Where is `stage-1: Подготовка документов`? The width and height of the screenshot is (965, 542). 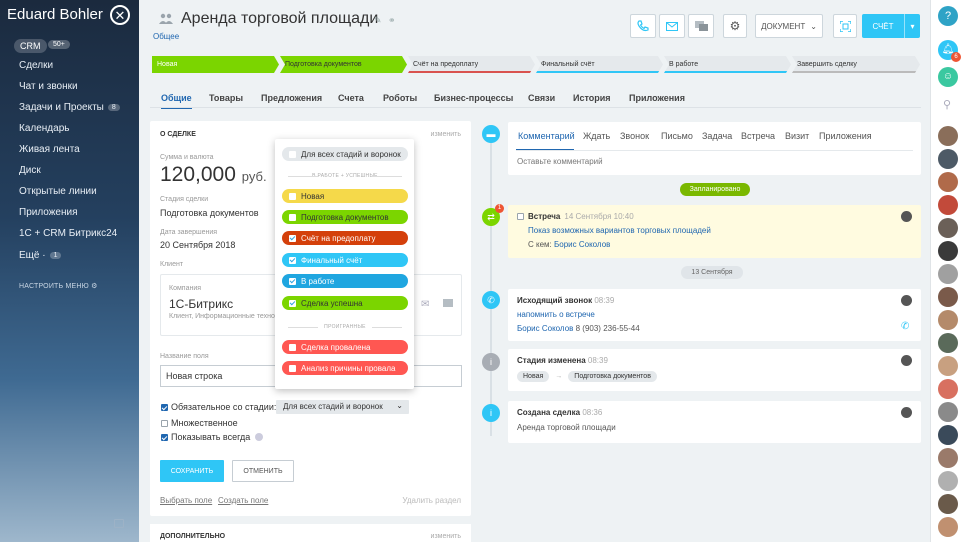 stage-1: Подготовка документов is located at coordinates (343, 64).